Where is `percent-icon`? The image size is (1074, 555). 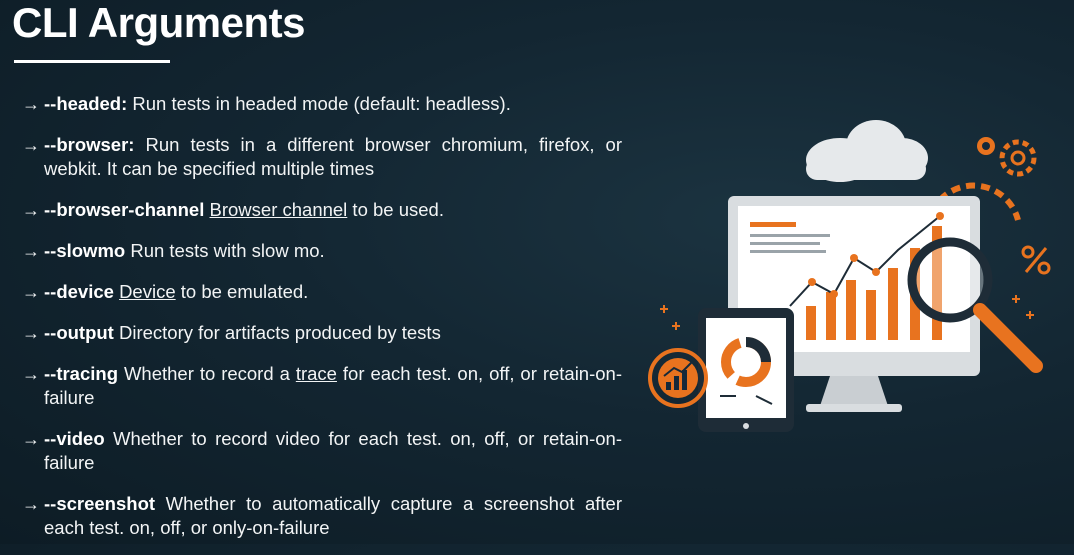 percent-icon is located at coordinates (1036, 260).